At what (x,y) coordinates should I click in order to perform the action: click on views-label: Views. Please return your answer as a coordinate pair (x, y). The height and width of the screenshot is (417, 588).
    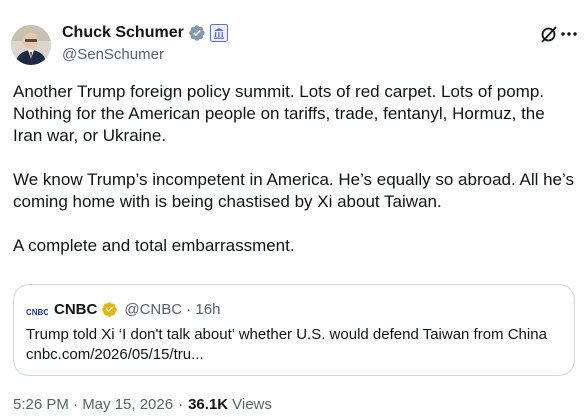
    Looking at the image, I should click on (252, 404).